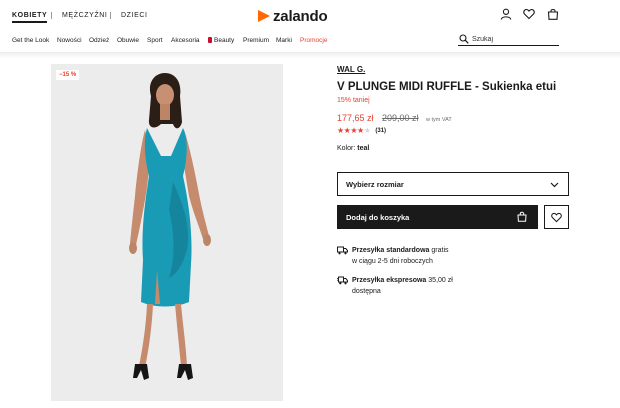 The width and height of the screenshot is (620, 408). I want to click on nav-item-sport: Sport, so click(155, 40).